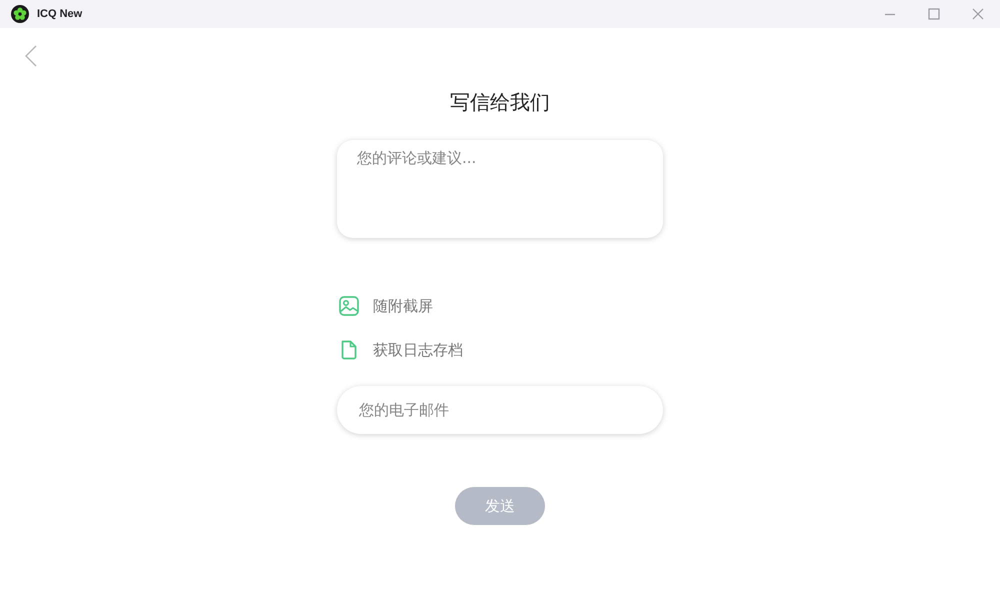  I want to click on chevron-left-icon, so click(31, 56).